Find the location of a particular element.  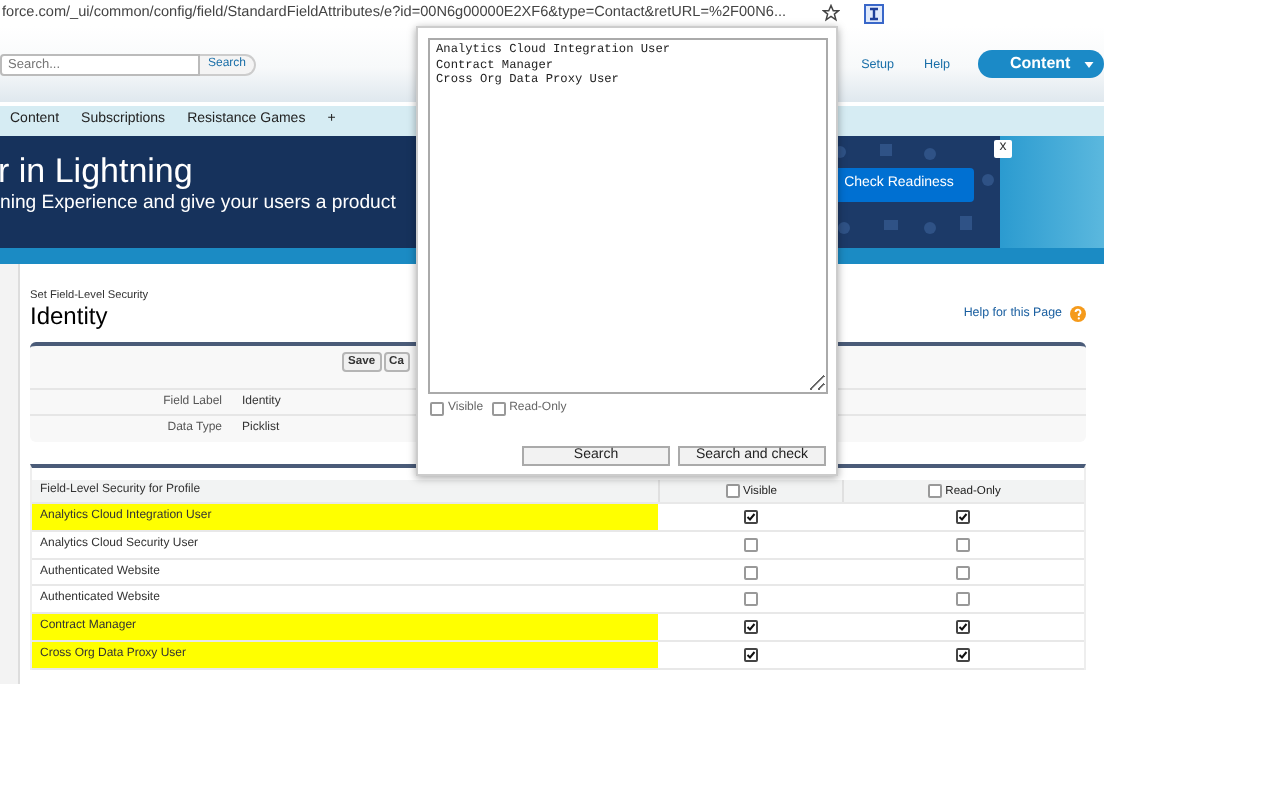

page-title: Identity is located at coordinates (70, 317).